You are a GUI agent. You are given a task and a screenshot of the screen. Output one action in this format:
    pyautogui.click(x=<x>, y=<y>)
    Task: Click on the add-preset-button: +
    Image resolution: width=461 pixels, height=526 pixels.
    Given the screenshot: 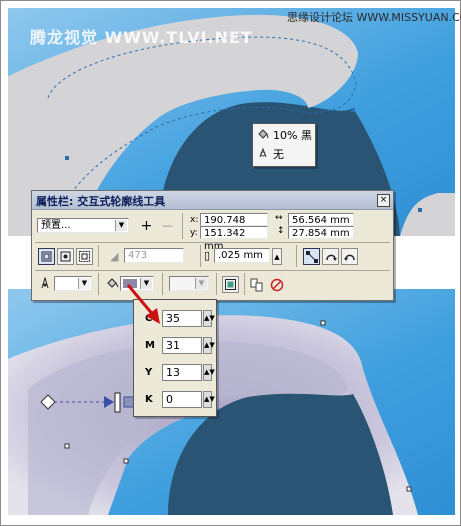 What is the action you would take?
    pyautogui.click(x=146, y=225)
    